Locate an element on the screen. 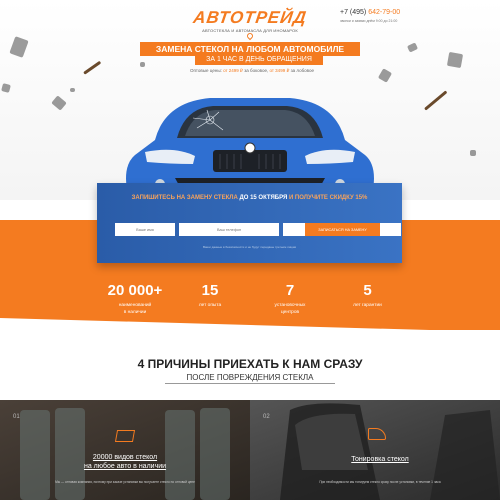  reasons-title: 4 ПРИЧИНЫ ПРИЕХАТЬ К НАМ СРАЗУ is located at coordinates (250, 364).